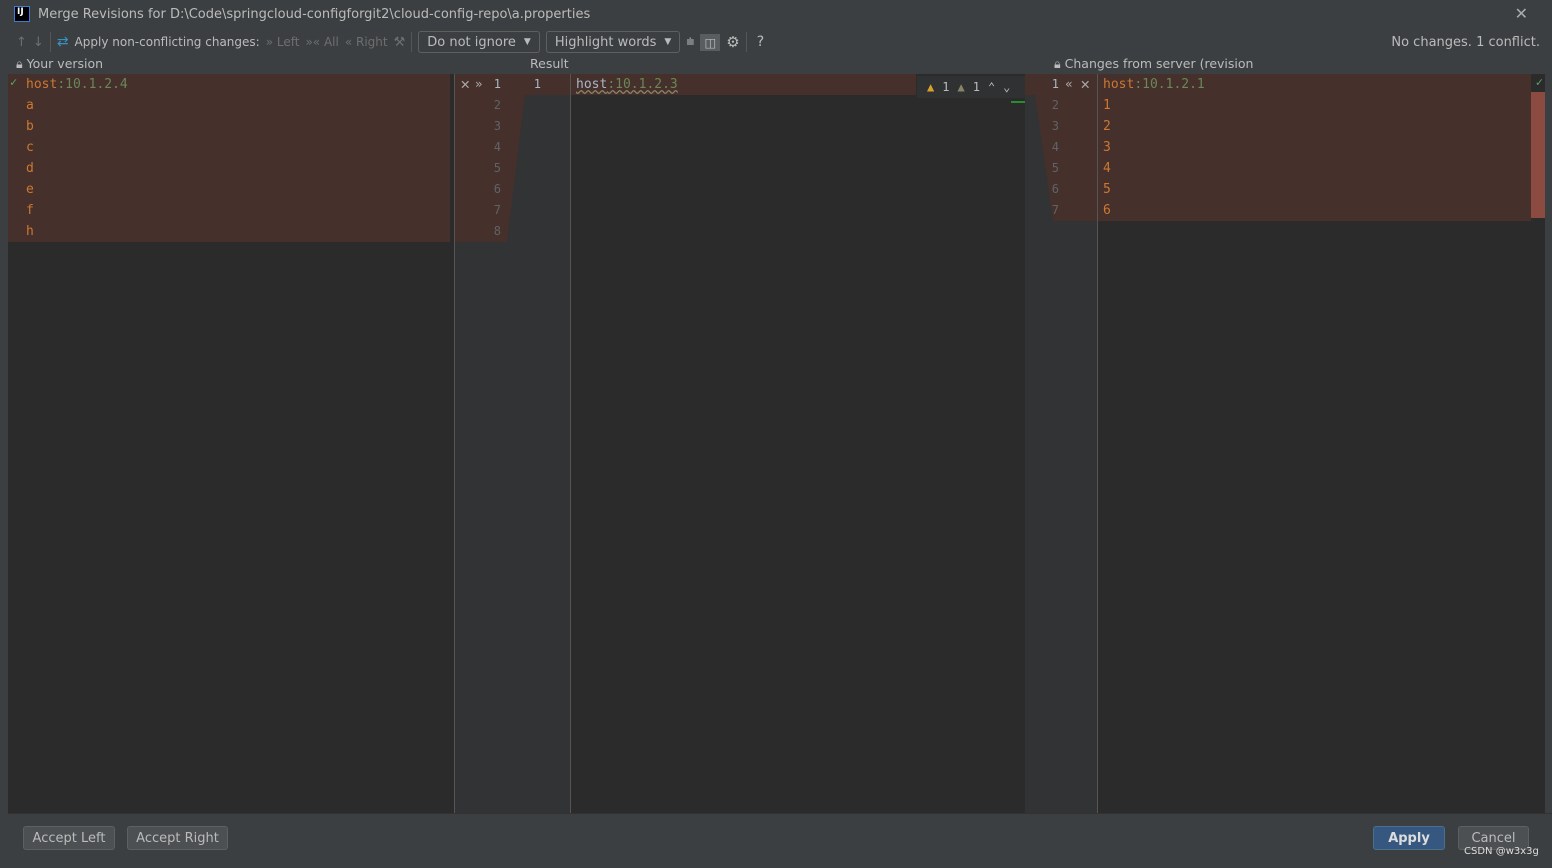 This screenshot has height=868, width=1552. I want to click on code-line: h, so click(229, 231).